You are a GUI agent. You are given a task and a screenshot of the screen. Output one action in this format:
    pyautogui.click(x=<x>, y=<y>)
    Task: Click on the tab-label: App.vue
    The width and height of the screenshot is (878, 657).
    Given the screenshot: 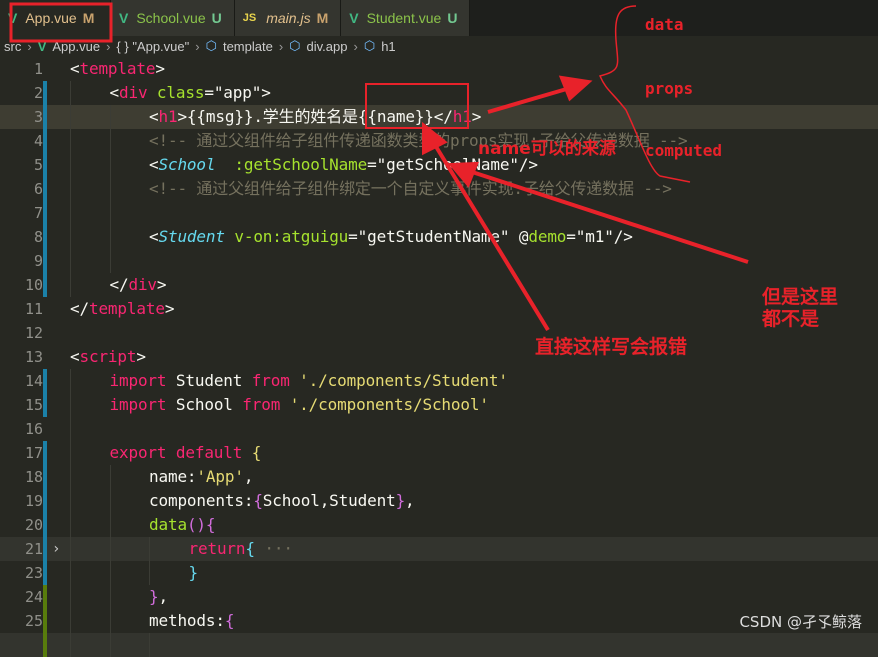 What is the action you would take?
    pyautogui.click(x=51, y=18)
    